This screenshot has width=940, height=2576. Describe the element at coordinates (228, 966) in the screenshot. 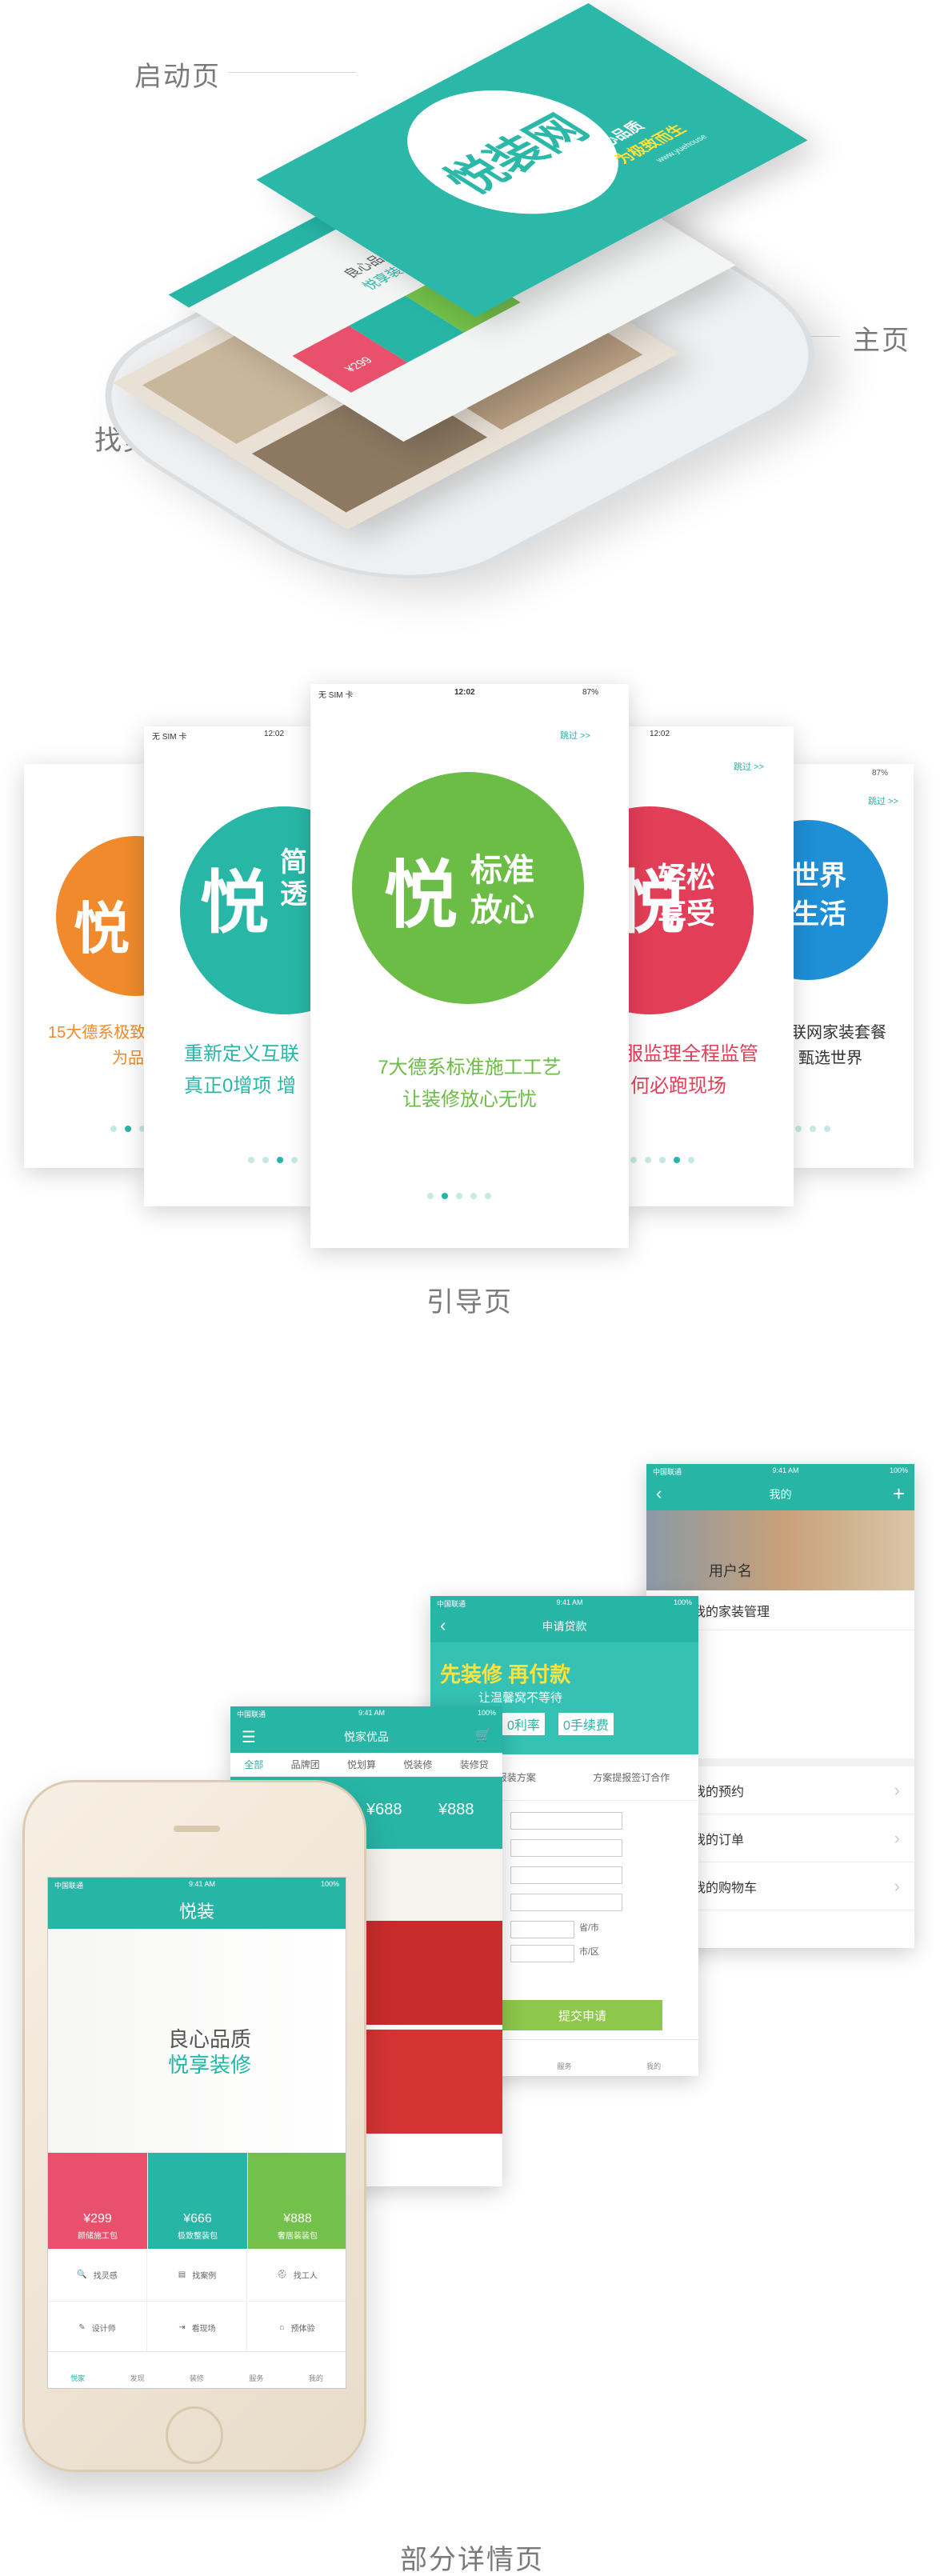

I see `guide-card-2: 无 SIM 卡 12:02 悦 简 透 重新定义互联 真正0增项 增` at that location.